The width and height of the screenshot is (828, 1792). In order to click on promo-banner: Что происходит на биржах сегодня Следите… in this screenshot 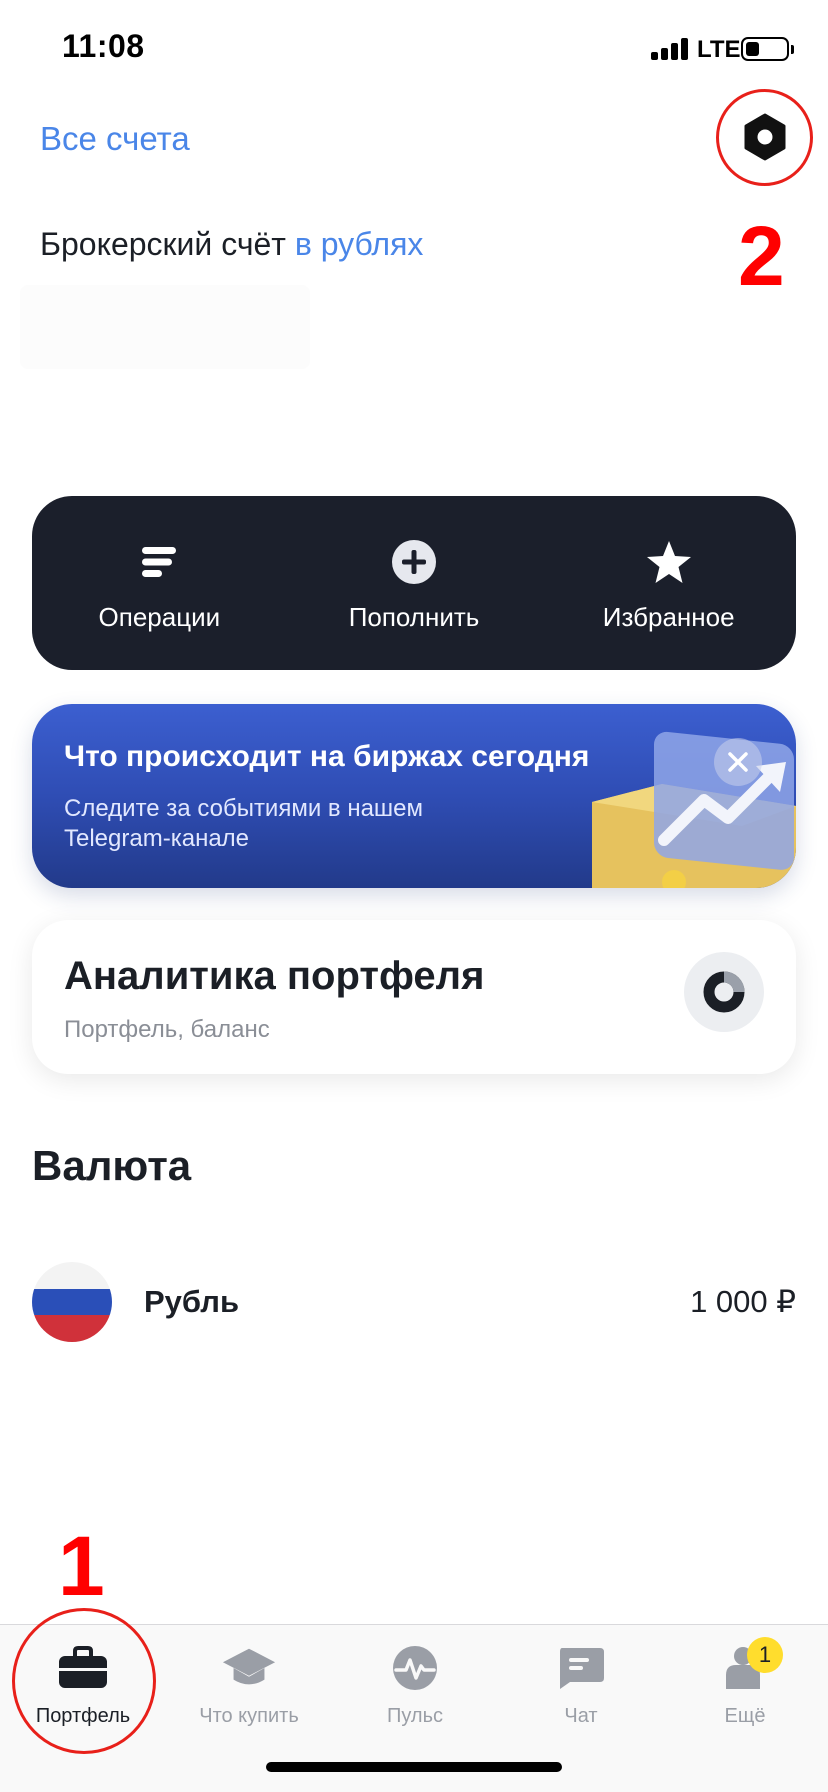, I will do `click(414, 796)`.